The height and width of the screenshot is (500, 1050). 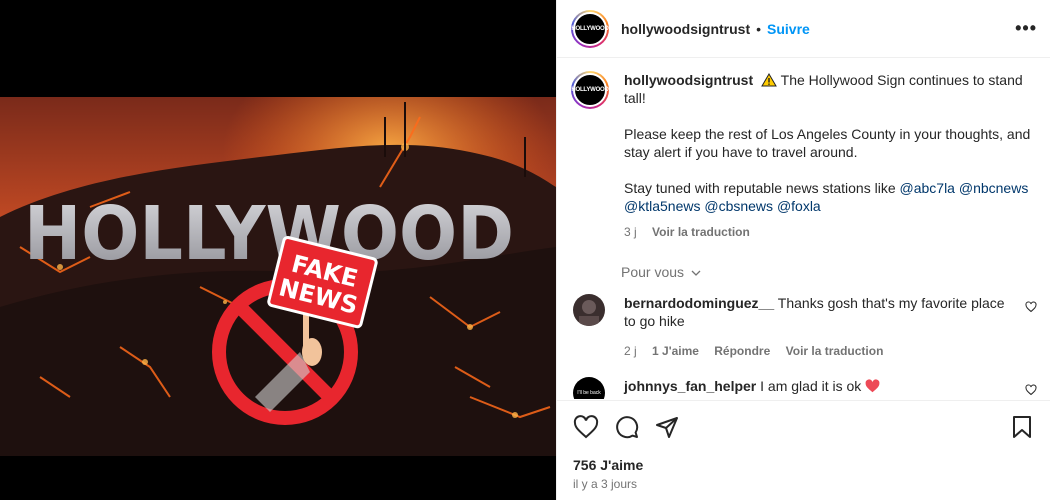 What do you see at coordinates (699, 303) in the screenshot?
I see `commenter-username: bernardodominguez__` at bounding box center [699, 303].